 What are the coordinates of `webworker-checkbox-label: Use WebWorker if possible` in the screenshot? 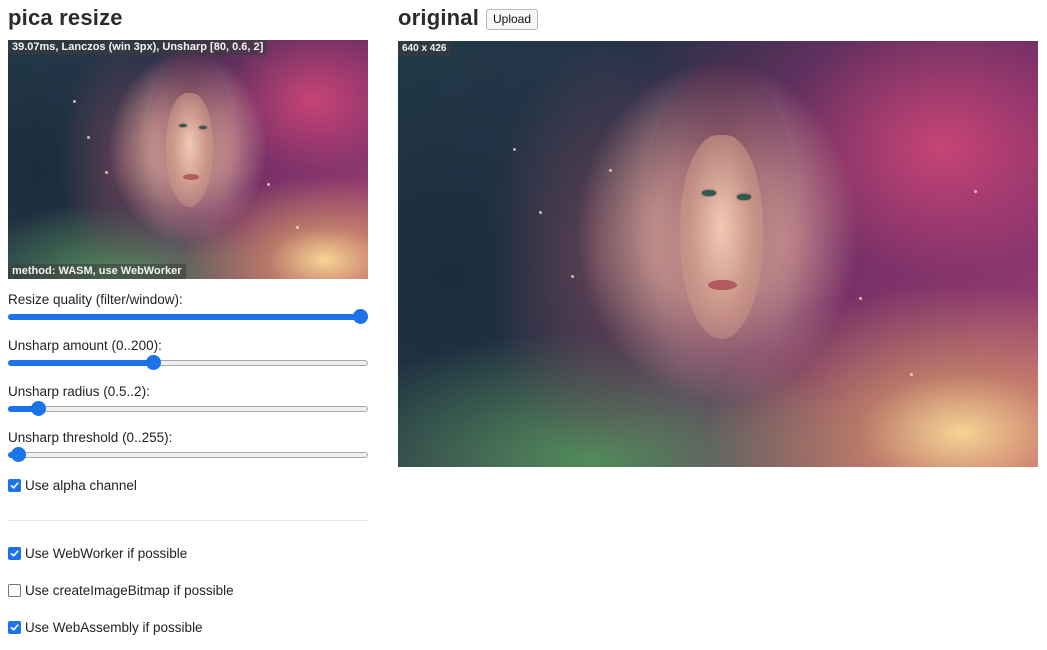 It's located at (106, 553).